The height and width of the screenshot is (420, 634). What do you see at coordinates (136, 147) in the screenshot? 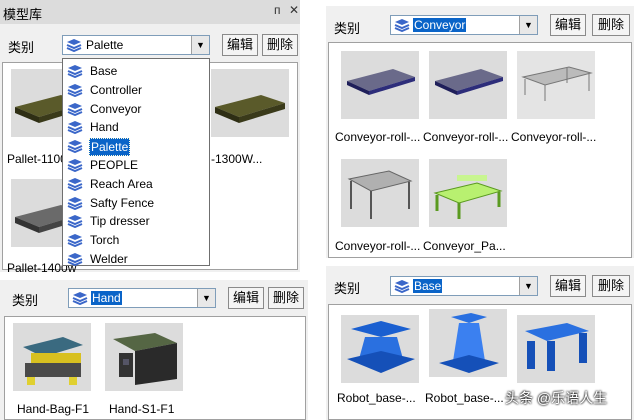
I see `dropdown-option: Palette` at bounding box center [136, 147].